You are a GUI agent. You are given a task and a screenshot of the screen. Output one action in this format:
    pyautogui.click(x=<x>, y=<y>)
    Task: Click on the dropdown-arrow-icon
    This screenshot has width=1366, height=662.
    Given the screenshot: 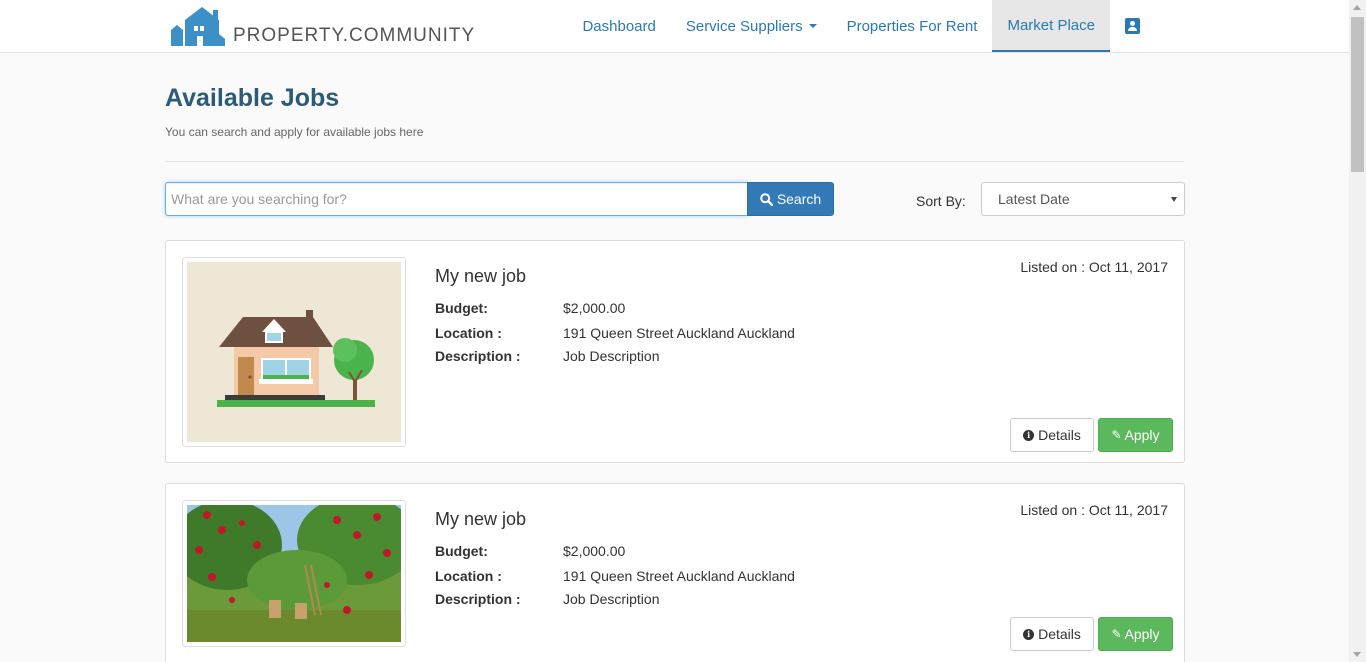 What is the action you would take?
    pyautogui.click(x=1174, y=199)
    